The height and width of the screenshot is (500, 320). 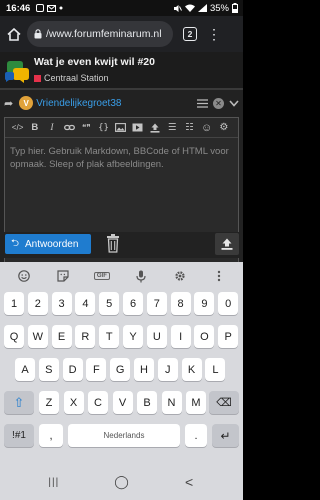 What do you see at coordinates (180, 336) in the screenshot?
I see `letter-key: I` at bounding box center [180, 336].